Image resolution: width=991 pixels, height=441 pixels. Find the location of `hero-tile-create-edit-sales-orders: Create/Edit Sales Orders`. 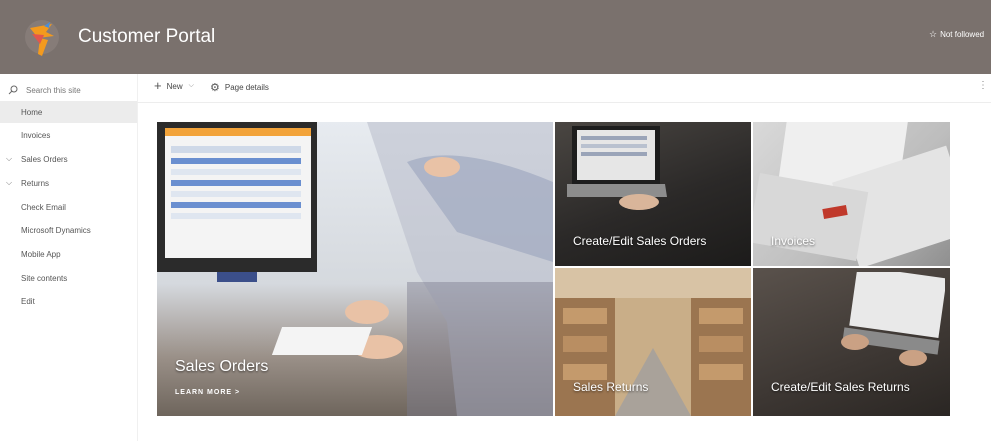

hero-tile-create-edit-sales-orders: Create/Edit Sales Orders is located at coordinates (653, 194).